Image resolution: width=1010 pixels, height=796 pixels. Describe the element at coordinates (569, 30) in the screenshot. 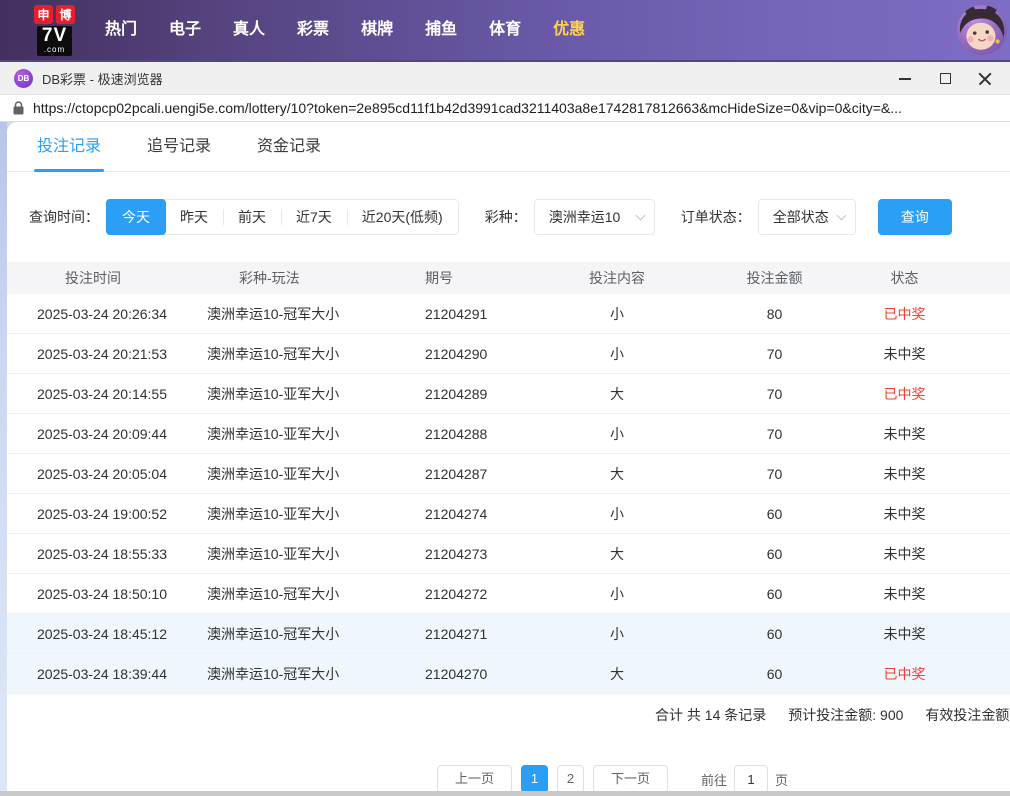

I see `nav-item: 优惠` at that location.